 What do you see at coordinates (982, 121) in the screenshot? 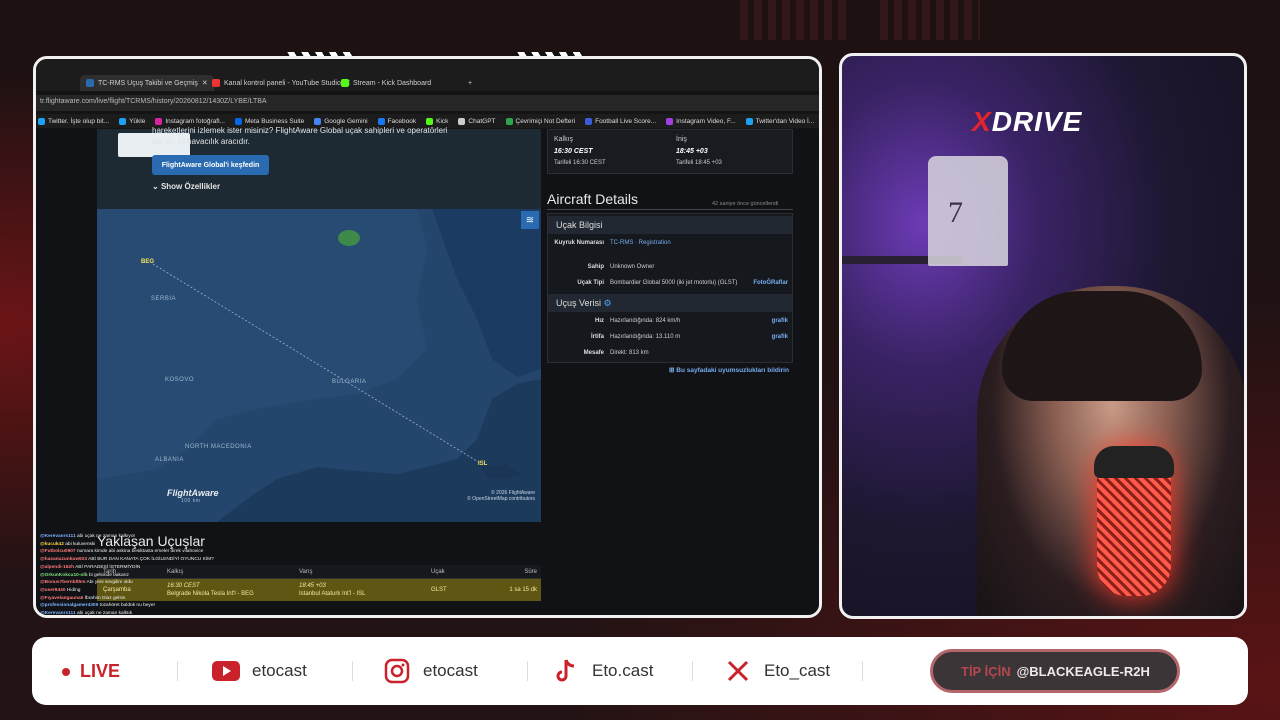
I see `logo-x: X` at bounding box center [982, 121].